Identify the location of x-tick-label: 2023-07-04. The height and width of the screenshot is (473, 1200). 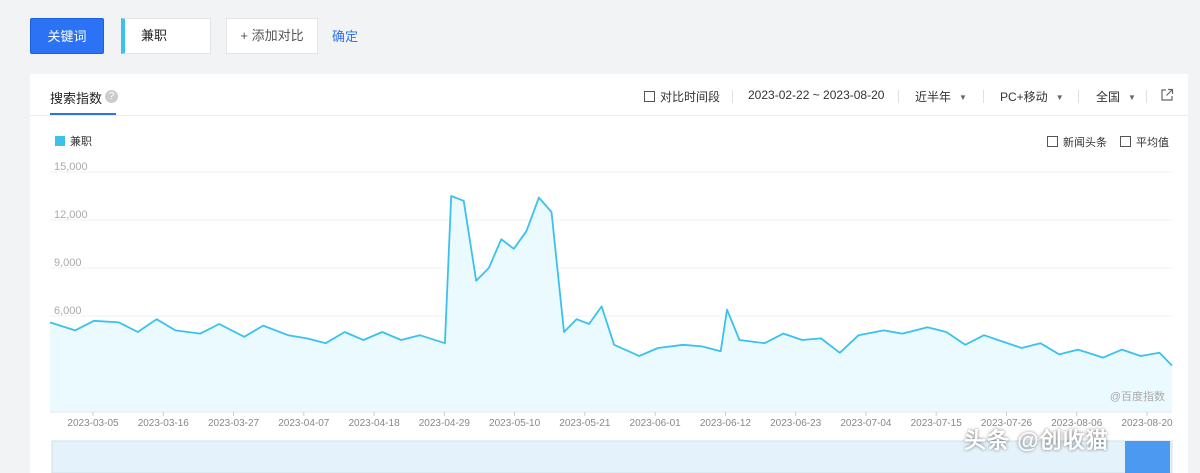
(866, 423).